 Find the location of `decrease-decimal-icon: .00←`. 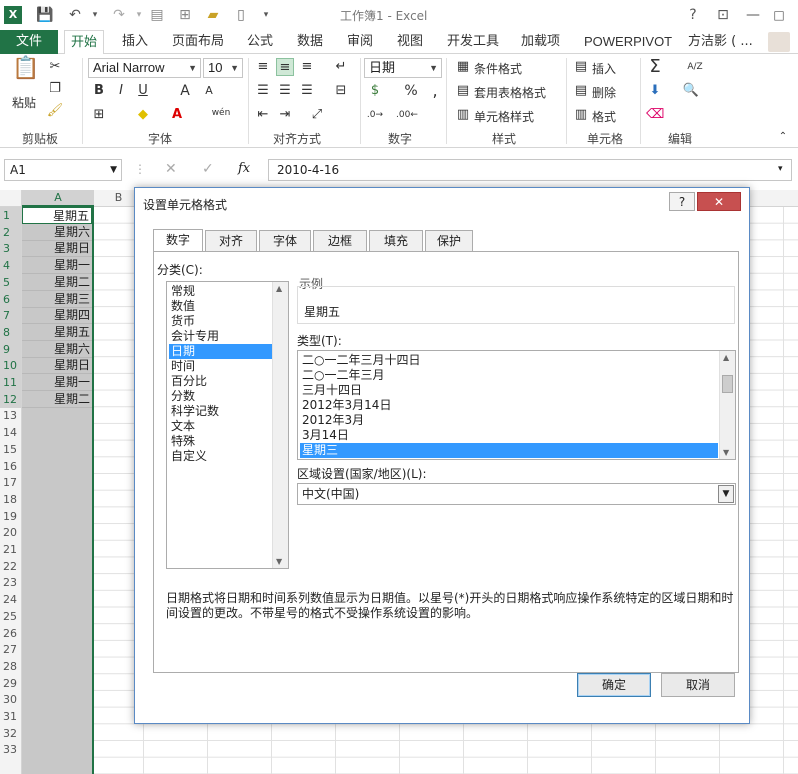

decrease-decimal-icon: .00← is located at coordinates (407, 115).